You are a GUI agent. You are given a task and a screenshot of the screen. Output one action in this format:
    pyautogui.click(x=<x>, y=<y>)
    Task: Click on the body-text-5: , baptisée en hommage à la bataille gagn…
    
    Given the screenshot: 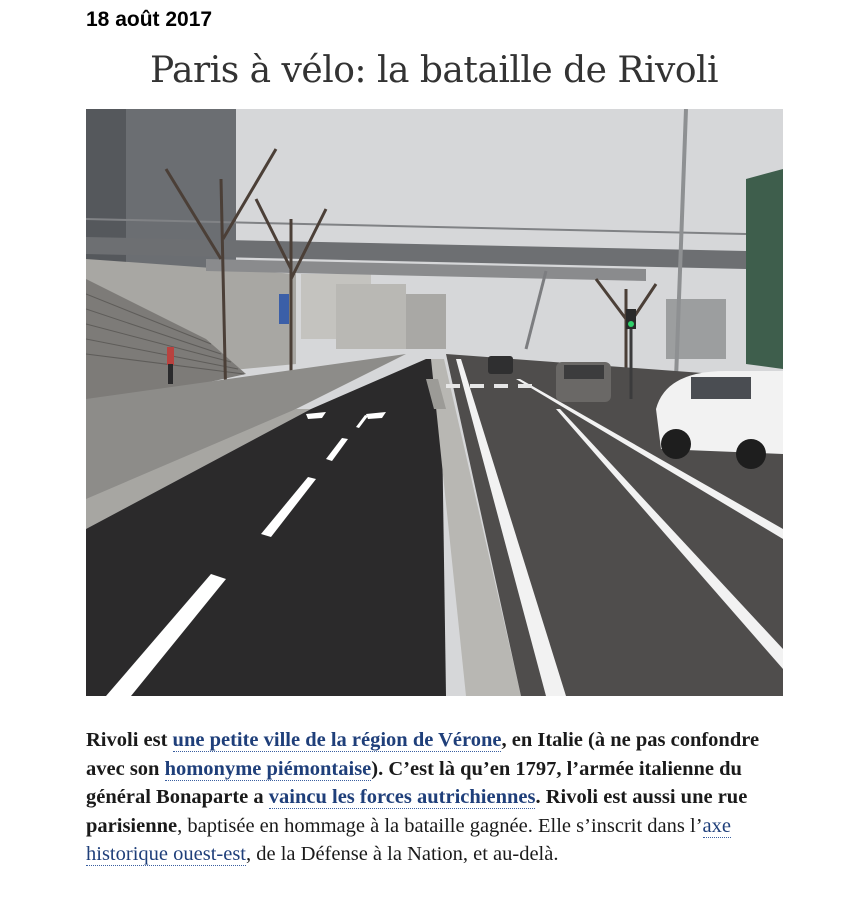 What is the action you would take?
    pyautogui.click(x=440, y=825)
    